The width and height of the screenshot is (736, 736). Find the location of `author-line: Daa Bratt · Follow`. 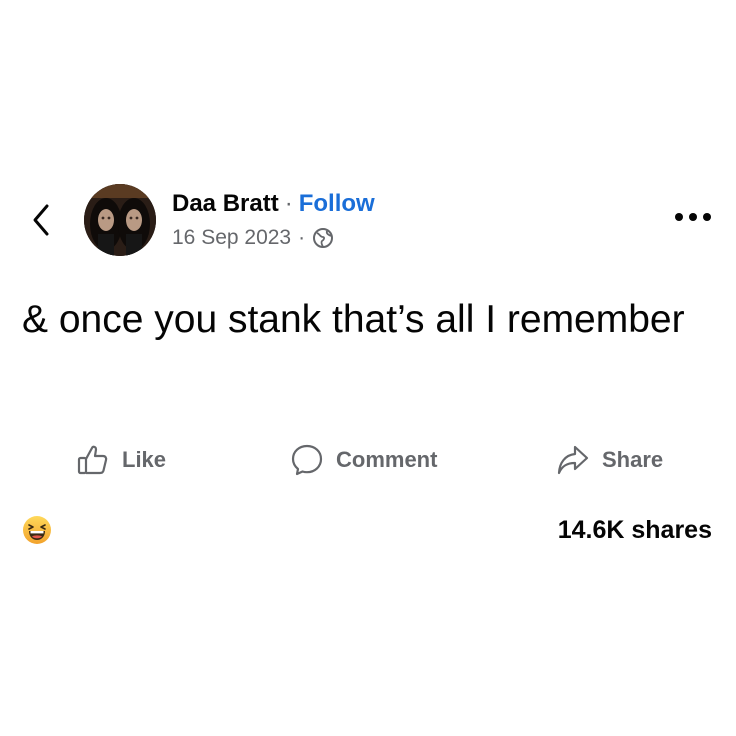

author-line: Daa Bratt · Follow is located at coordinates (273, 204).